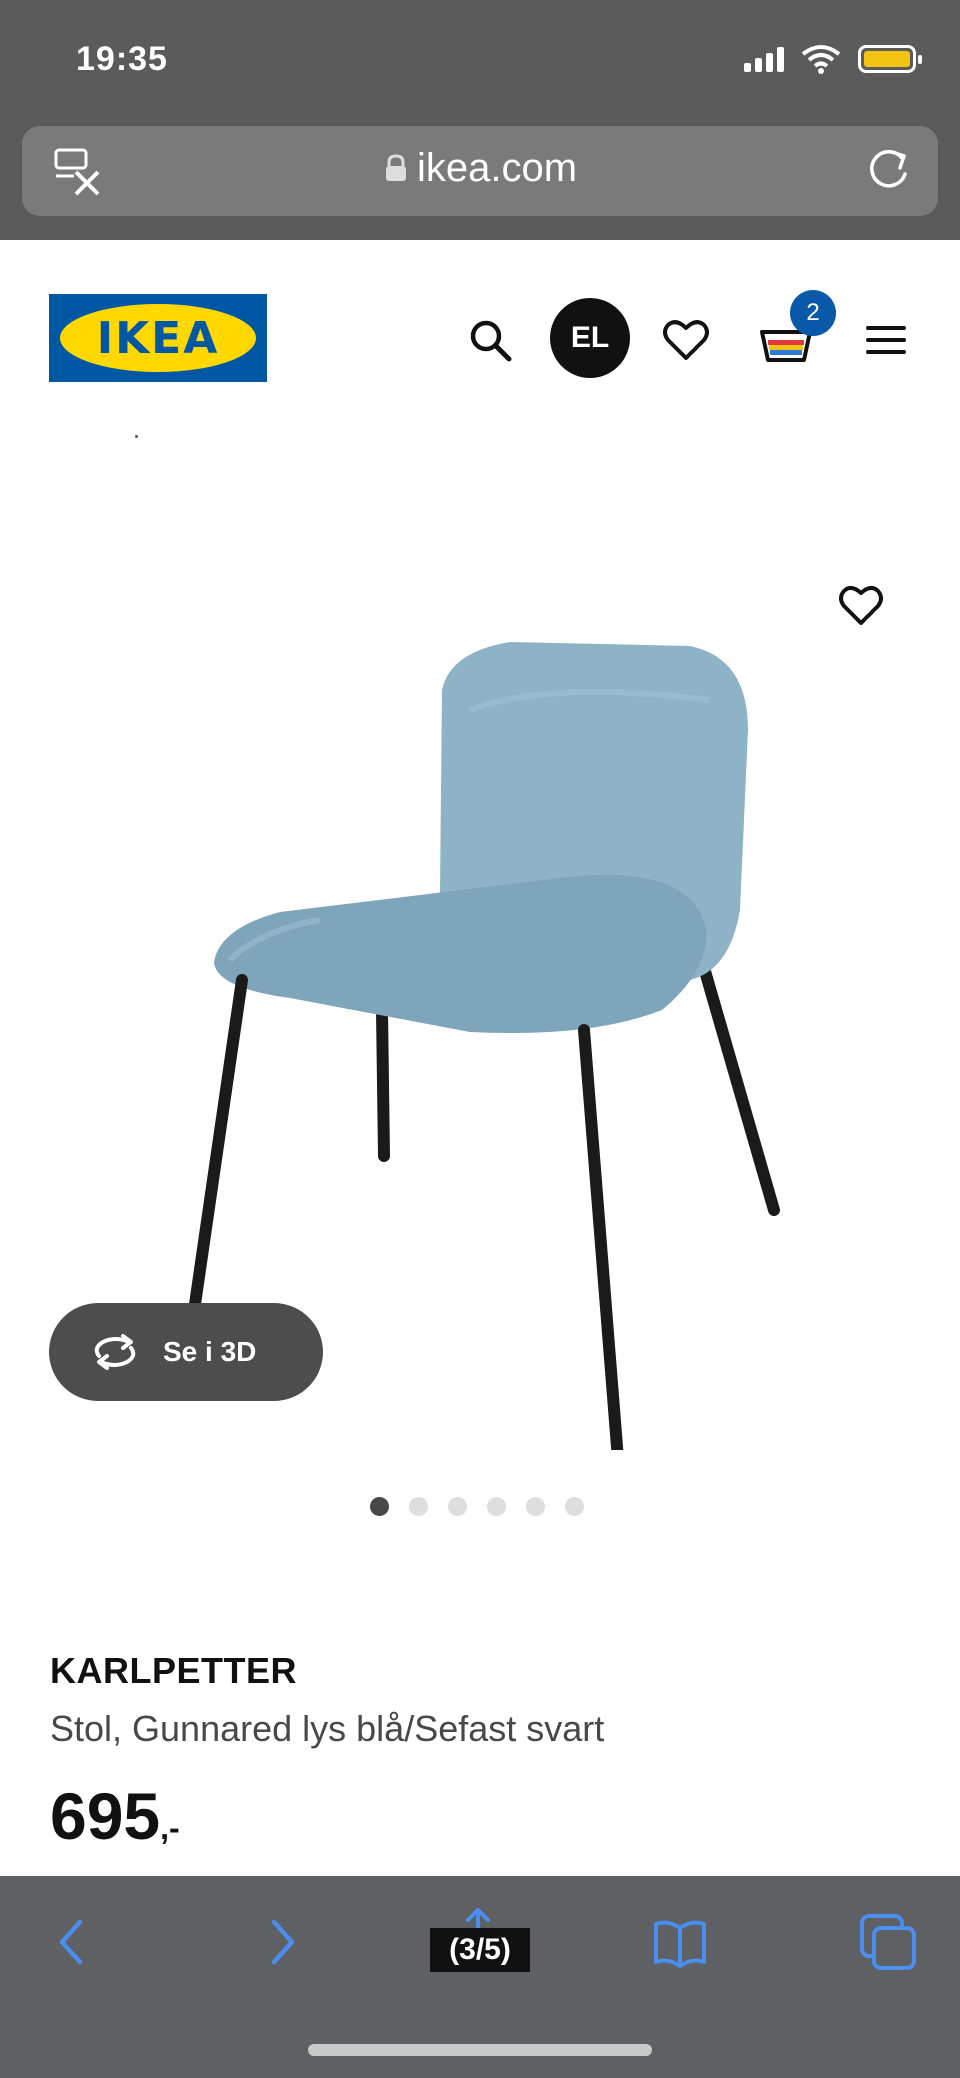  Describe the element at coordinates (764, 59) in the screenshot. I see `signal-icon` at that location.